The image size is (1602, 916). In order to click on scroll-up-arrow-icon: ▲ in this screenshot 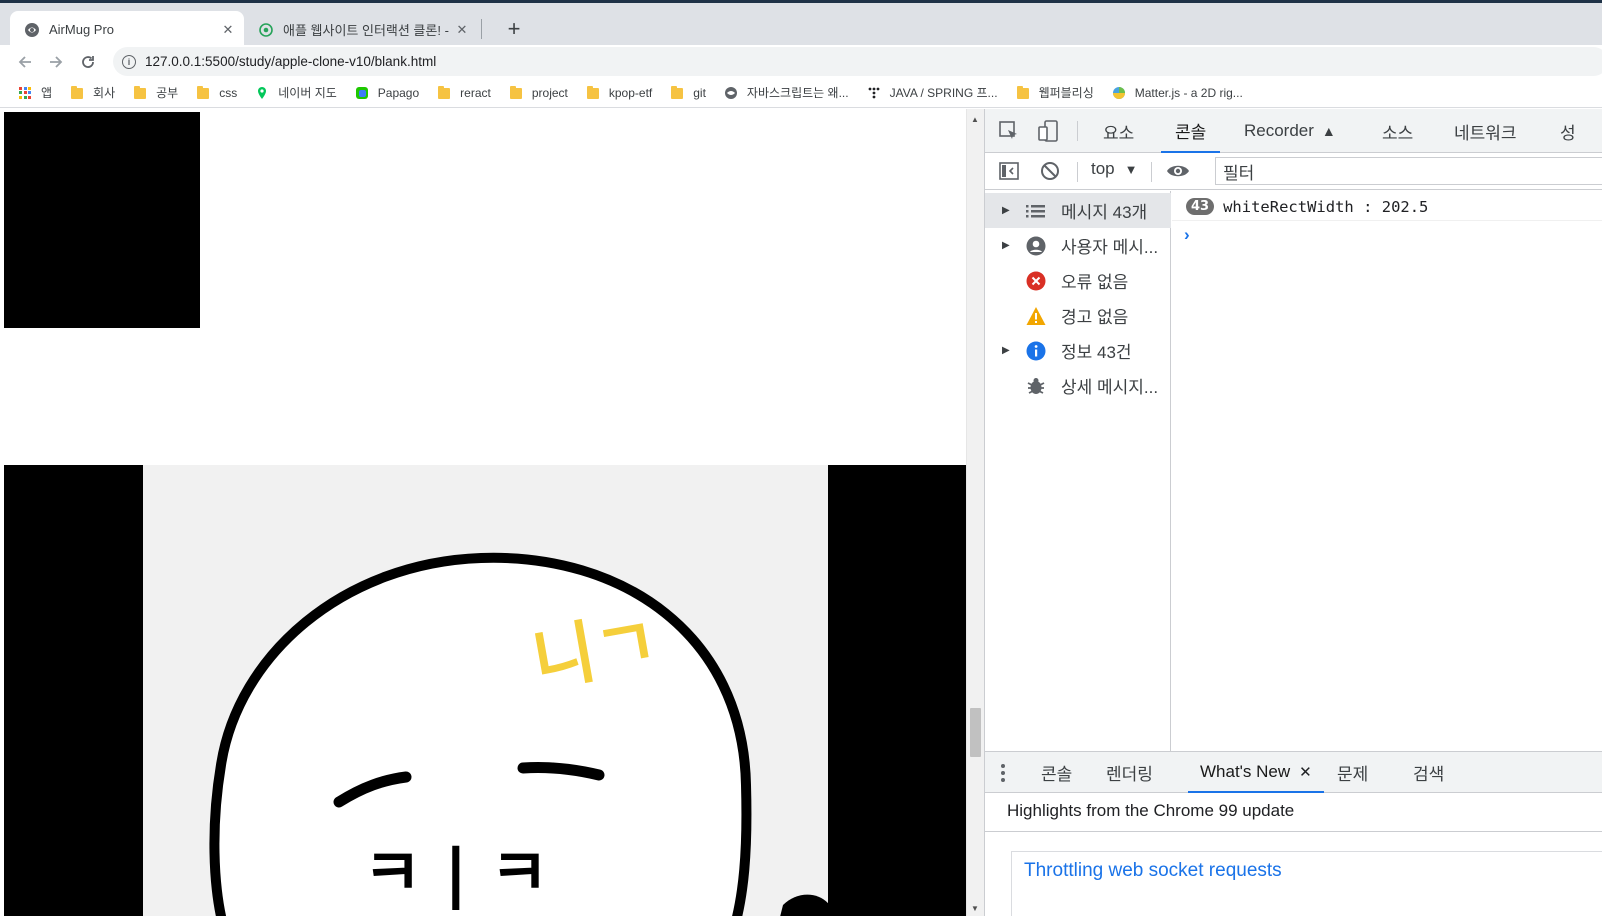, I will do `click(975, 119)`.